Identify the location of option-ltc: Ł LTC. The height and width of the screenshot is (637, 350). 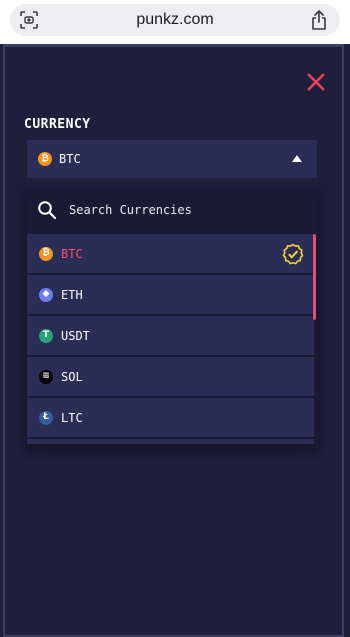
(170, 417).